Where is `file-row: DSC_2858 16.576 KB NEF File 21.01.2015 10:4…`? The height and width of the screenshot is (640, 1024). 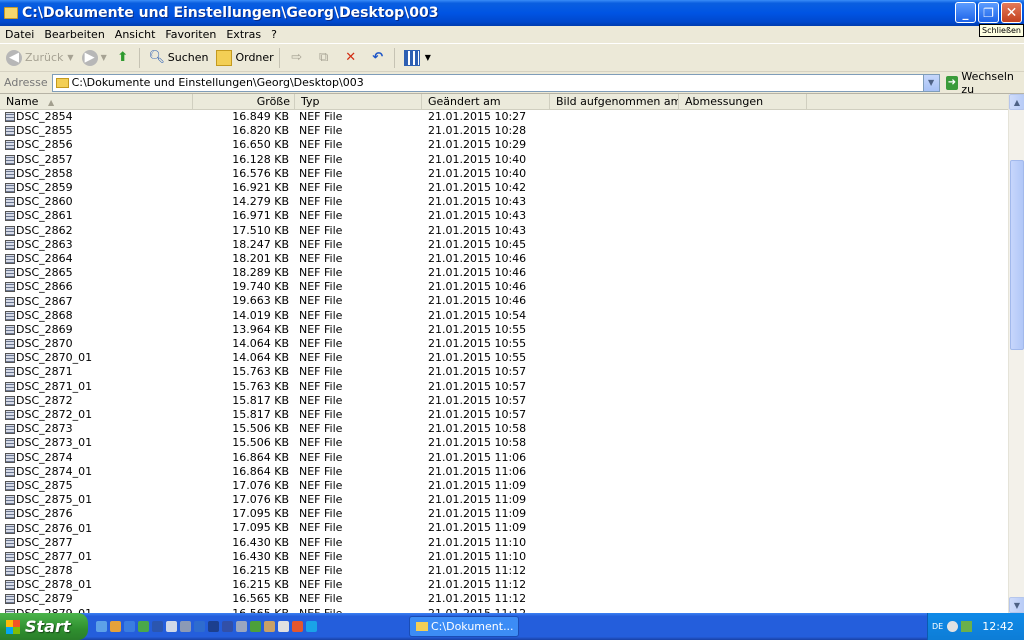
file-row: DSC_2858 16.576 KB NEF File 21.01.2015 10:4… is located at coordinates (504, 174).